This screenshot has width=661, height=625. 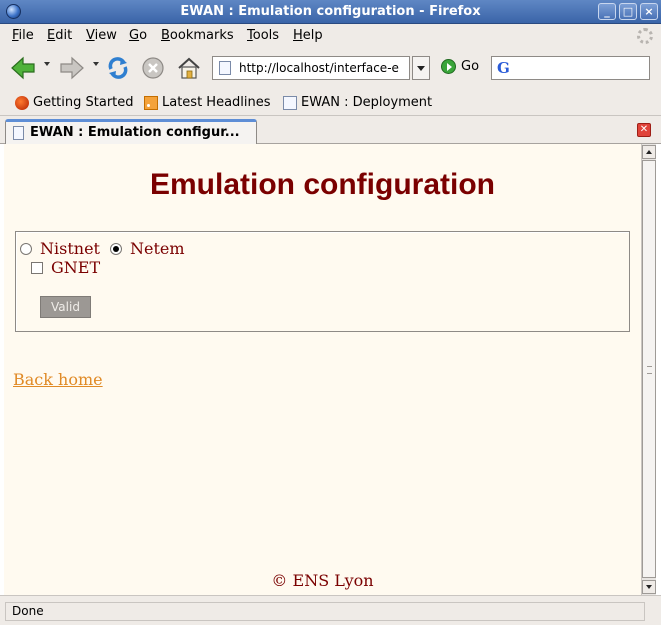 What do you see at coordinates (570, 68) in the screenshot?
I see `search-input: G` at bounding box center [570, 68].